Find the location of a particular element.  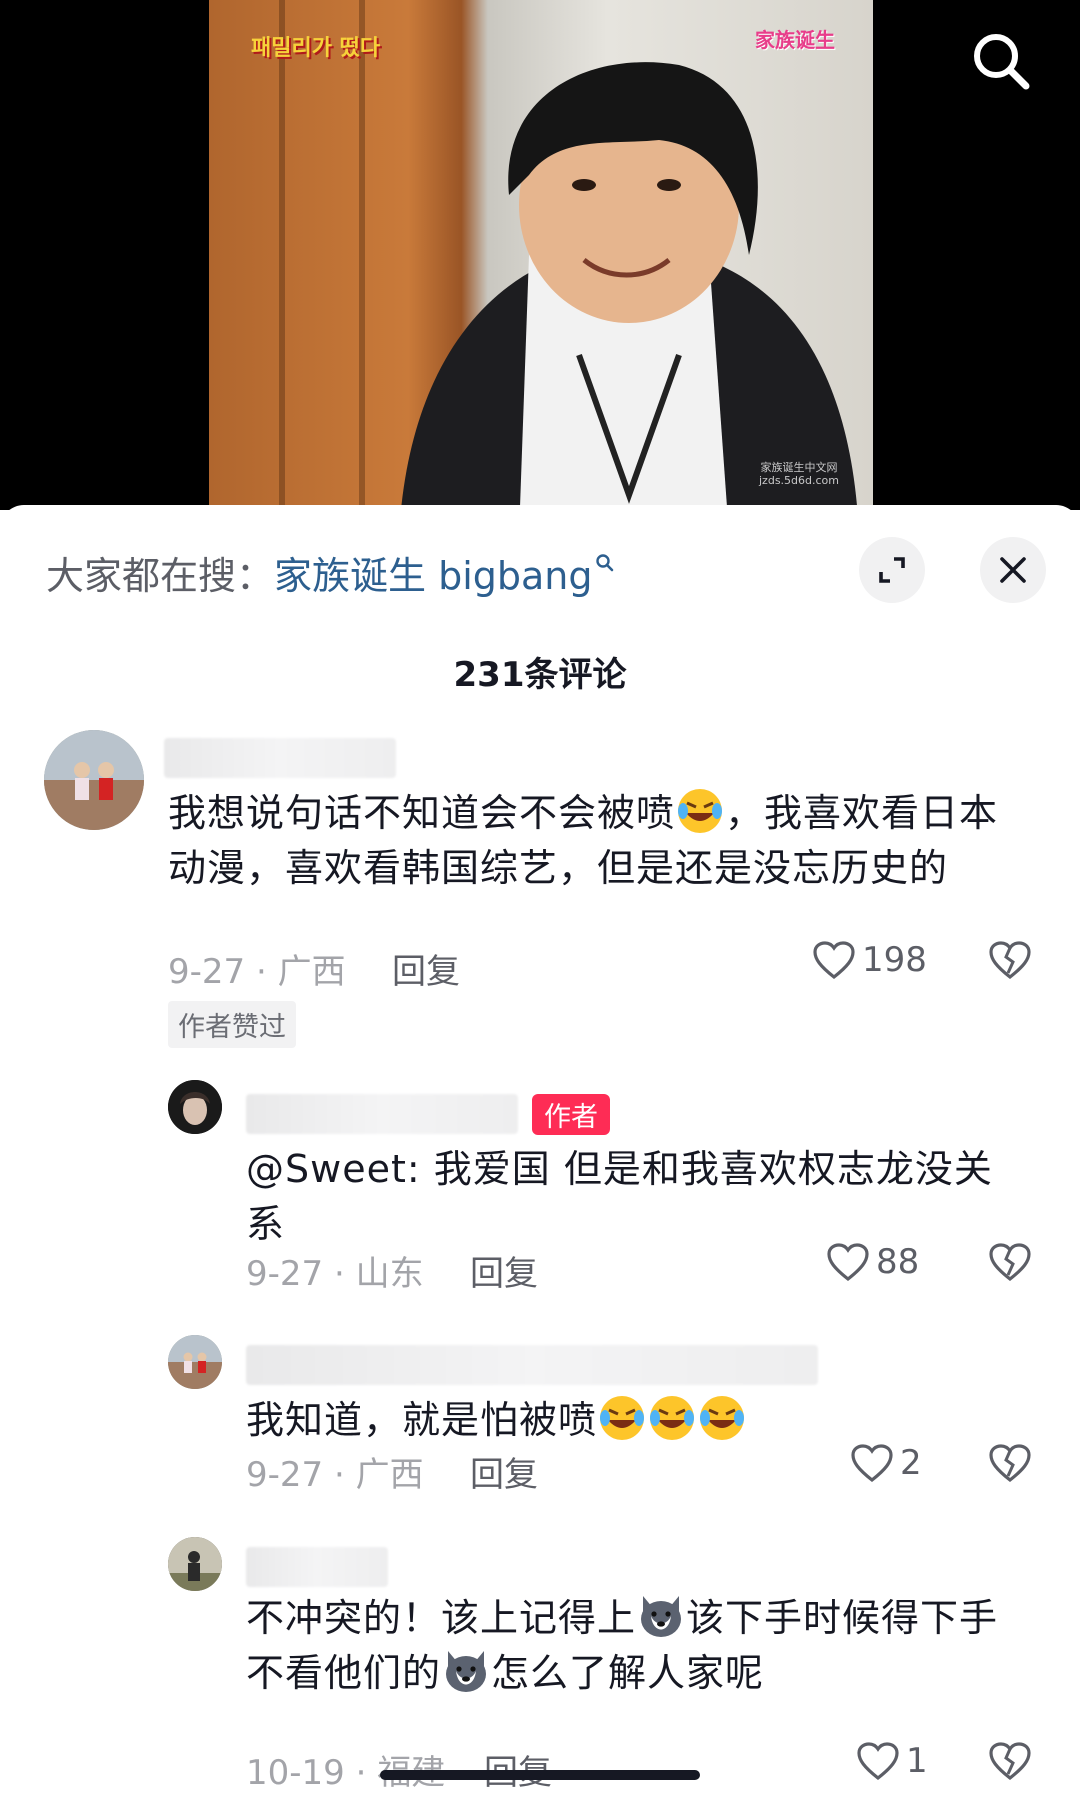

expand-button is located at coordinates (892, 570).